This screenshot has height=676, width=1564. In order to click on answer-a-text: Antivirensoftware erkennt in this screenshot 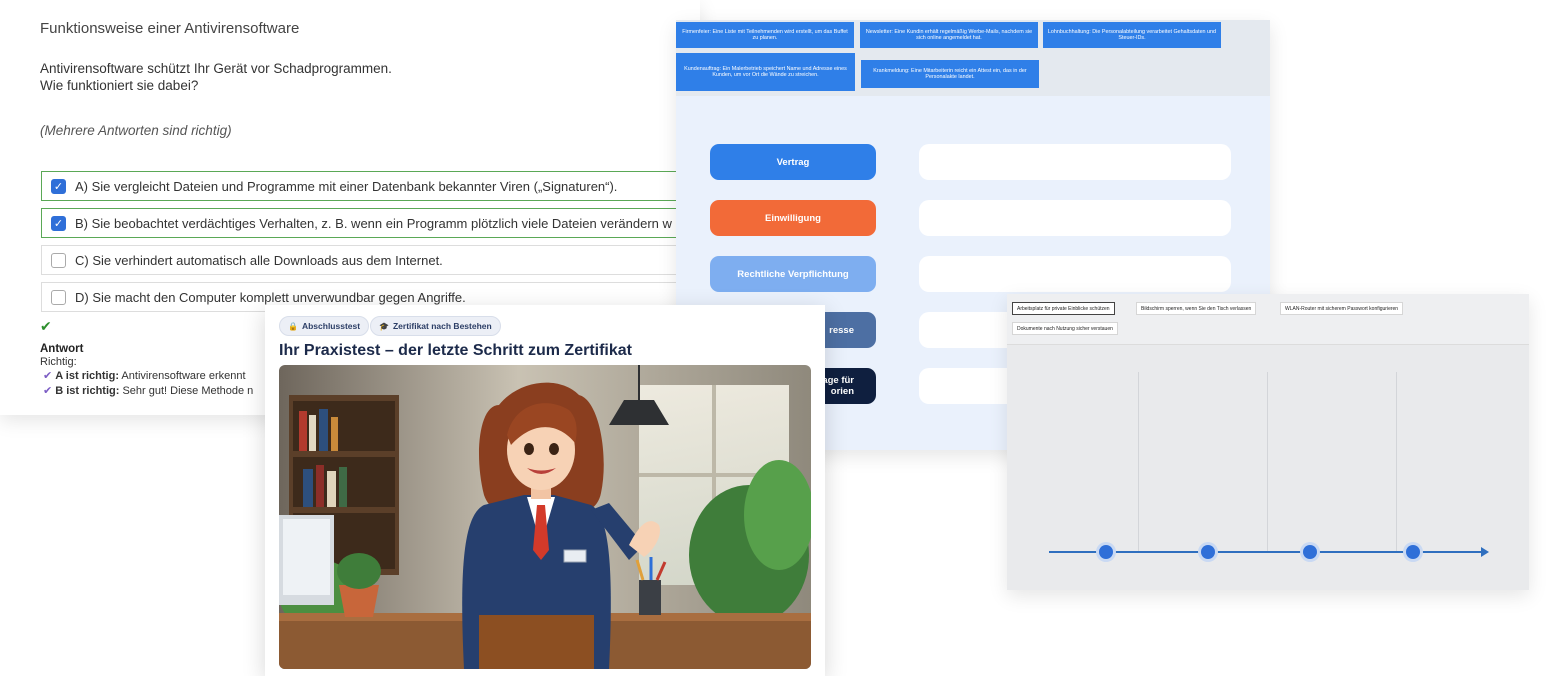, I will do `click(182, 376)`.